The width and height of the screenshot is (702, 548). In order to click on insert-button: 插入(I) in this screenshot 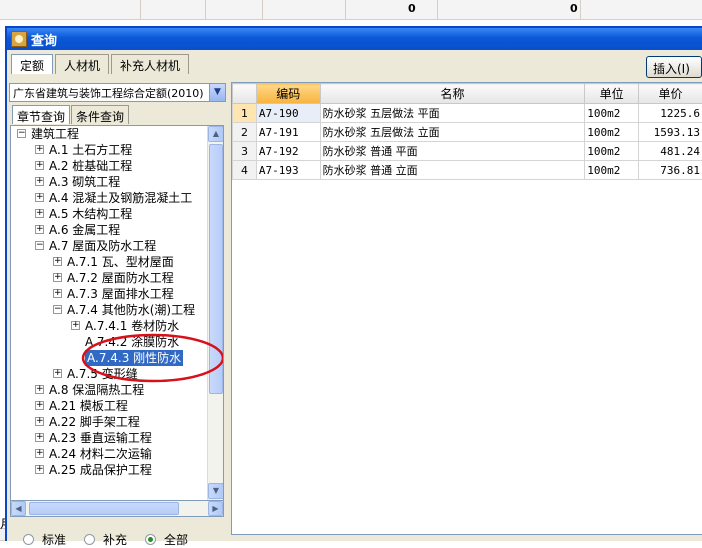, I will do `click(674, 67)`.